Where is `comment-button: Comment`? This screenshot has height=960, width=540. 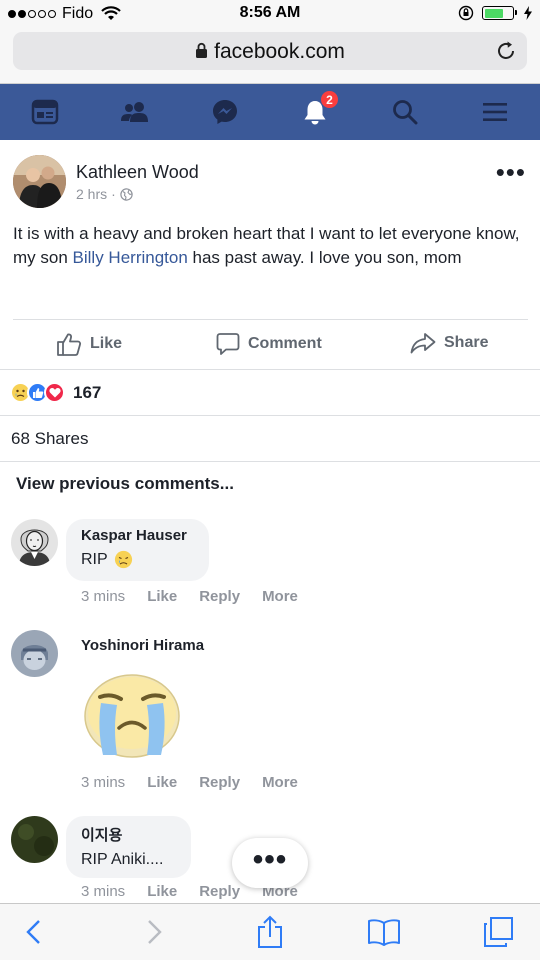
comment-button: Comment is located at coordinates (269, 344).